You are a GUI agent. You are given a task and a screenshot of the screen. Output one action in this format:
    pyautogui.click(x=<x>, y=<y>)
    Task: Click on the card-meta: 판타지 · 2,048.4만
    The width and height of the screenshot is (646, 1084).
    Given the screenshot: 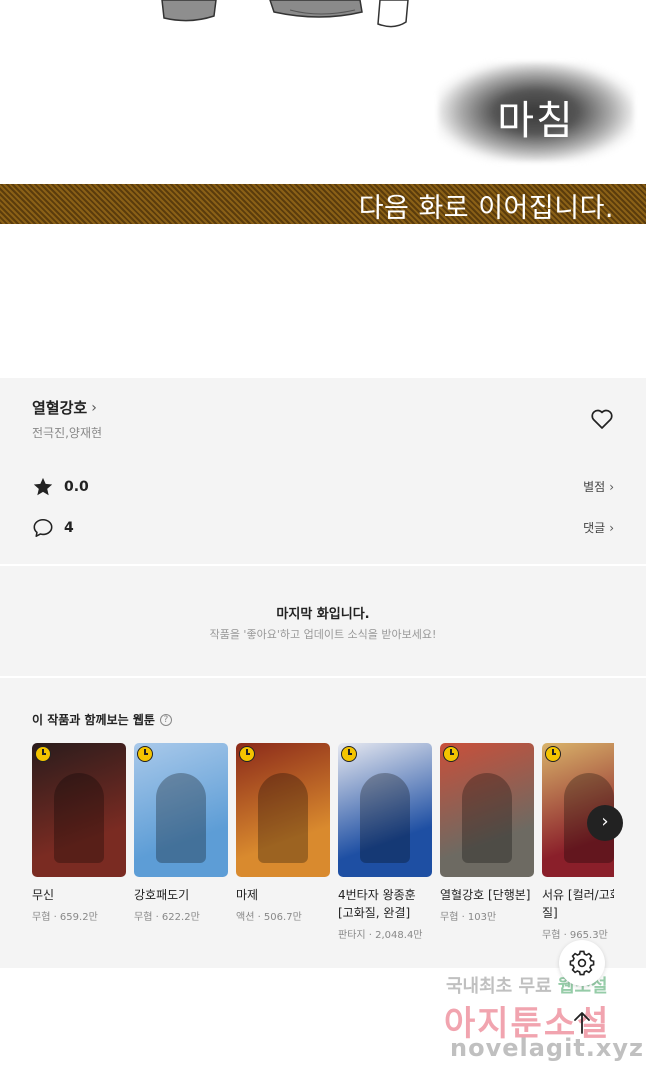 What is the action you would take?
    pyautogui.click(x=380, y=935)
    